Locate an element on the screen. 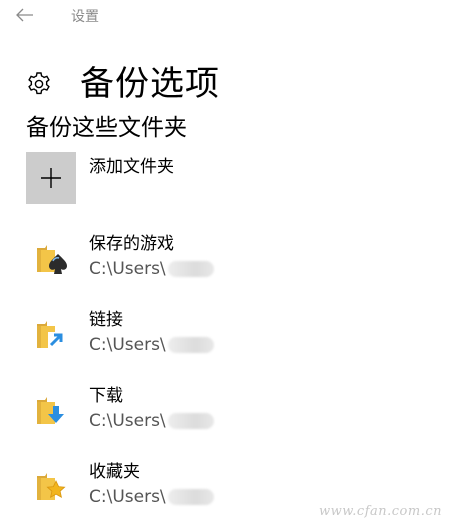 Image resolution: width=452 pixels, height=523 pixels. watermark: www.cfan.com.cn is located at coordinates (380, 511).